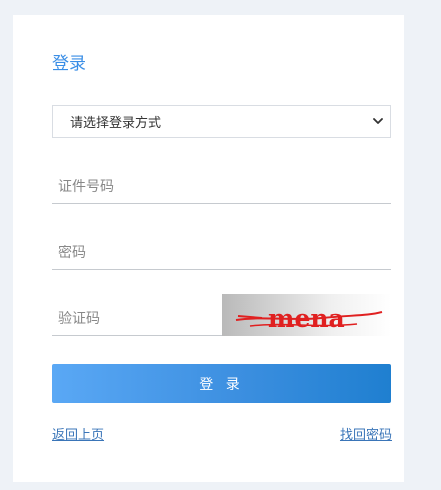 This screenshot has width=441, height=490. I want to click on password-field-wrapper, so click(221, 253).